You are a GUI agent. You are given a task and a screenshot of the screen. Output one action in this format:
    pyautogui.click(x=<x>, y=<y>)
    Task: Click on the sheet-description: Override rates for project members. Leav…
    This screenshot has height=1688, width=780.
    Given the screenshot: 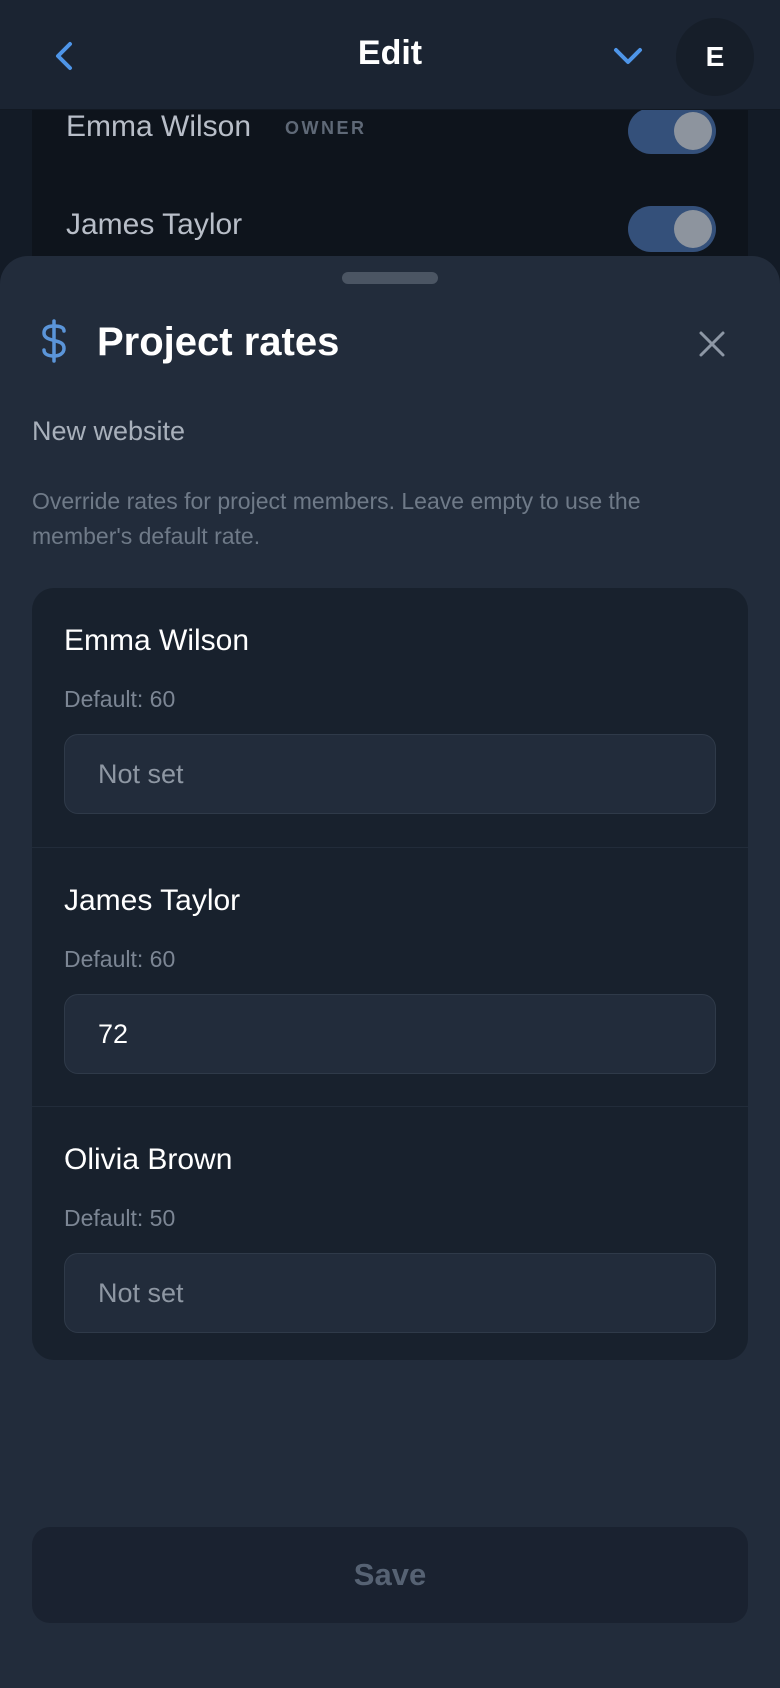 What is the action you would take?
    pyautogui.click(x=336, y=518)
    